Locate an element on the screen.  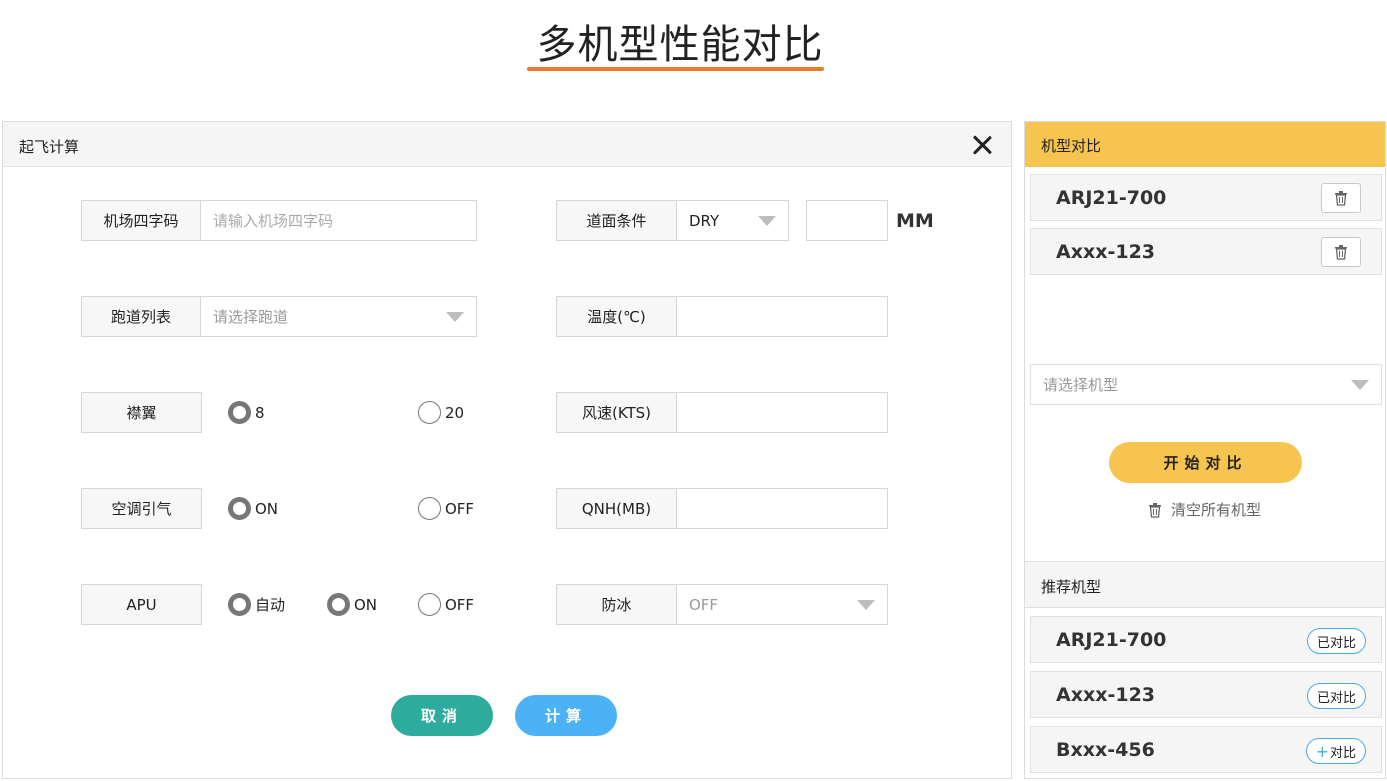
apu-radio-auto: 自动 is located at coordinates (256, 604).